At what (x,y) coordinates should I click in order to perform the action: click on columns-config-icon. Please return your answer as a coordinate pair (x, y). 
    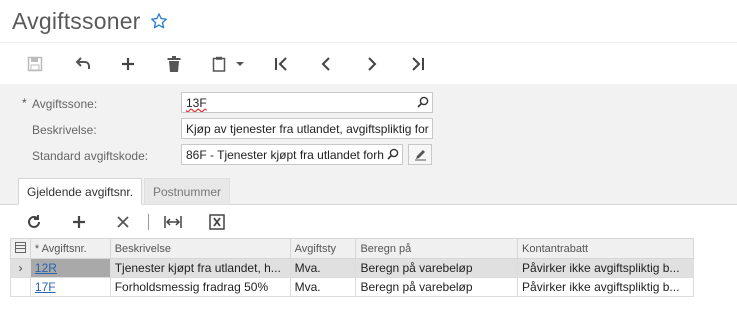
    Looking at the image, I should click on (20, 247).